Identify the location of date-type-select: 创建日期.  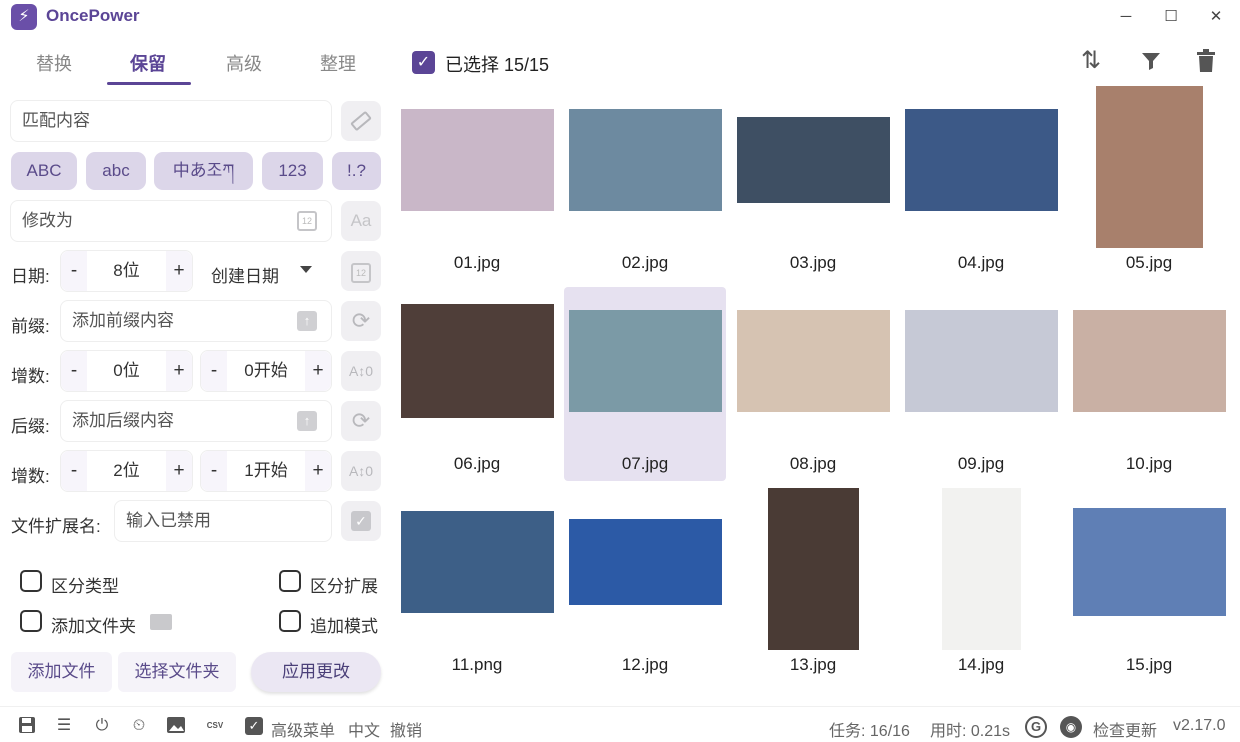
(245, 274).